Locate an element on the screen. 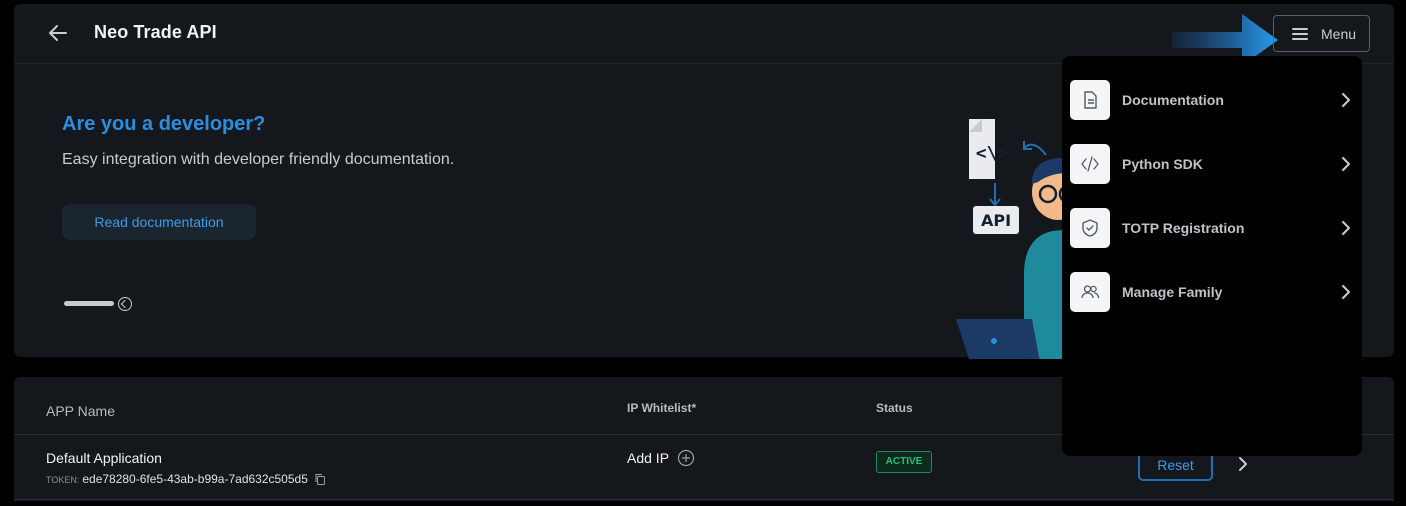  row-divider is located at coordinates (704, 499).